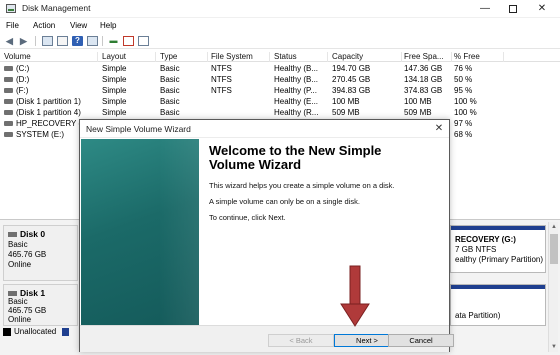  What do you see at coordinates (421, 340) in the screenshot?
I see `cancel-button: Cancel` at bounding box center [421, 340].